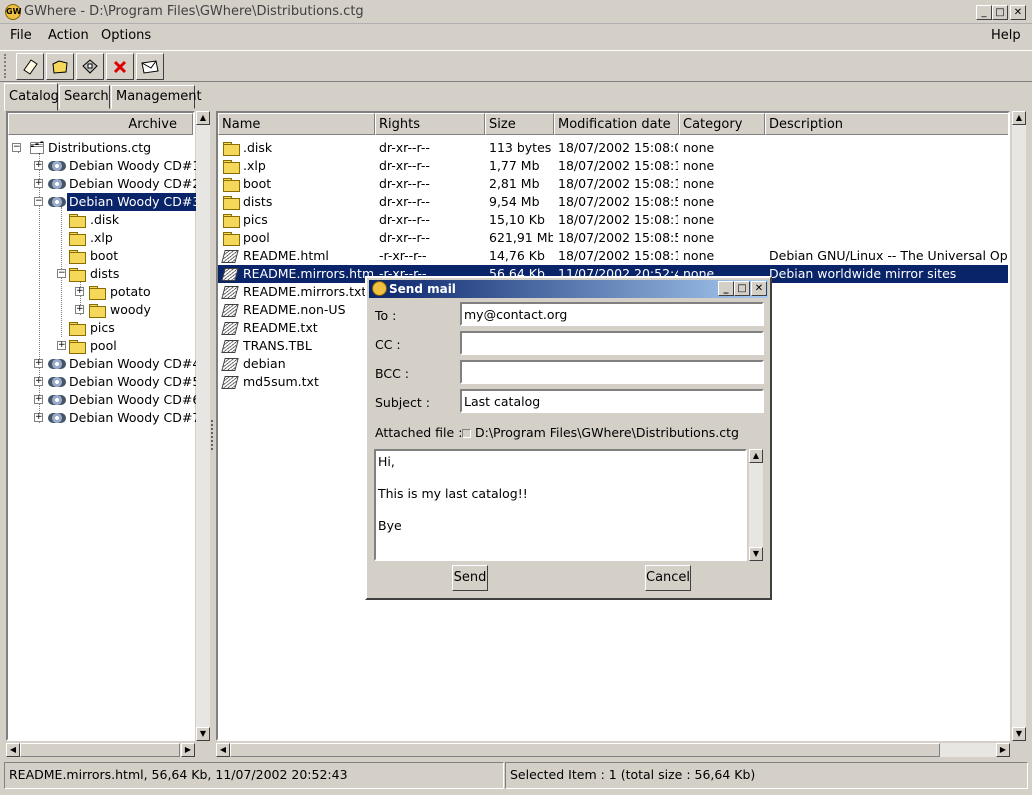 Image resolution: width=1032 pixels, height=795 pixels. What do you see at coordinates (212, 435) in the screenshot?
I see `panel-splitter` at bounding box center [212, 435].